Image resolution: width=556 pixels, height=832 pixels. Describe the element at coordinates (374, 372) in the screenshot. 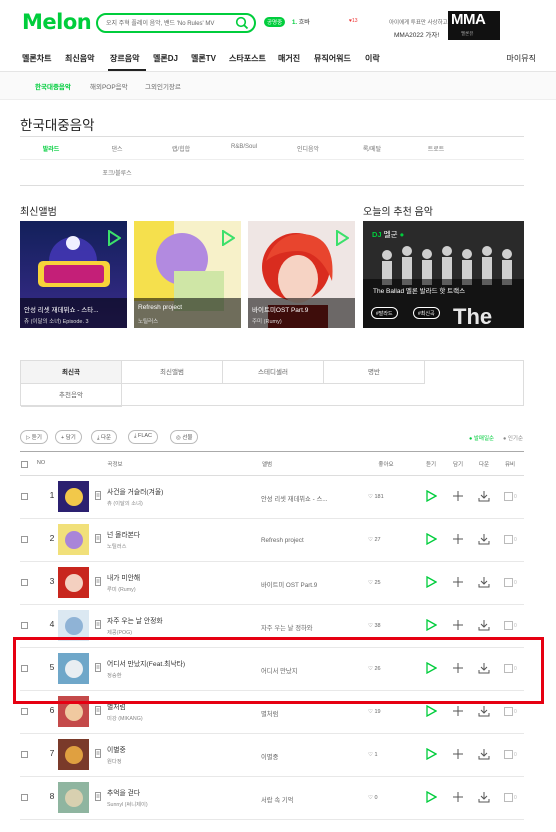

I see `tab-masterpiece: 명반` at that location.